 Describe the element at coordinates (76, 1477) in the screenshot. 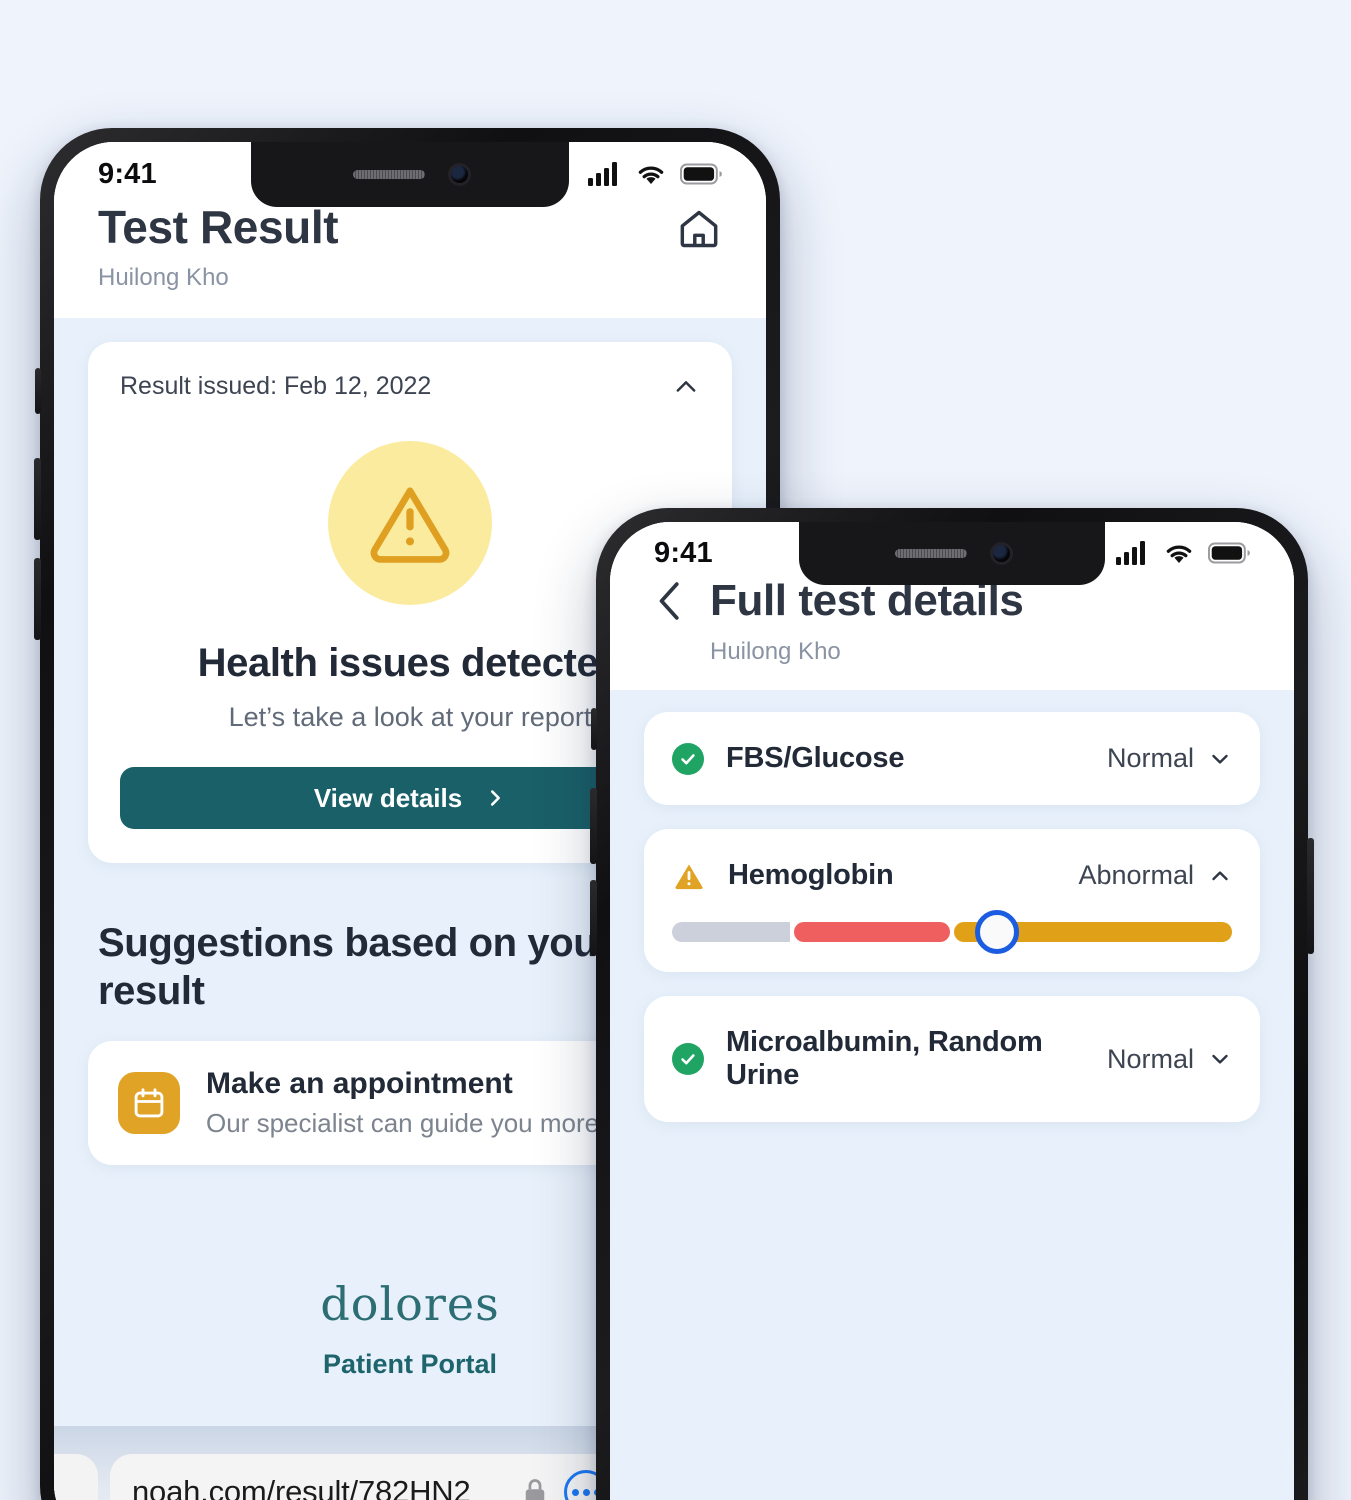

I see `adjacent-tab-preview` at that location.